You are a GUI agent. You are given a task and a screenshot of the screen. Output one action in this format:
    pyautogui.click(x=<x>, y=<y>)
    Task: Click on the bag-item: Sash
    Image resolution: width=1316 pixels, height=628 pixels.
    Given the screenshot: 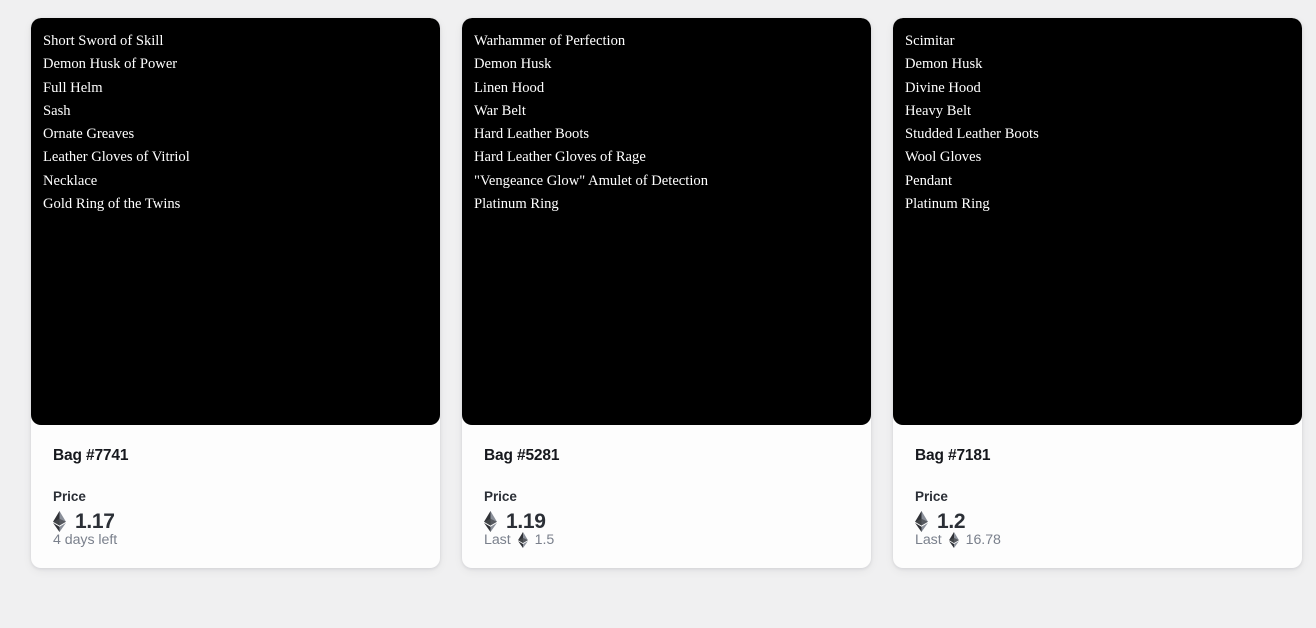 What is the action you would take?
    pyautogui.click(x=57, y=110)
    